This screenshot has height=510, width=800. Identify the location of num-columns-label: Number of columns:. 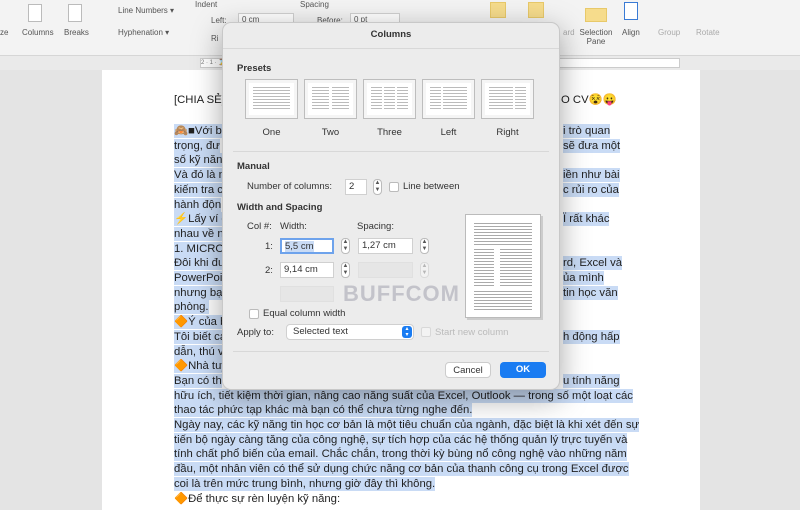
(290, 186).